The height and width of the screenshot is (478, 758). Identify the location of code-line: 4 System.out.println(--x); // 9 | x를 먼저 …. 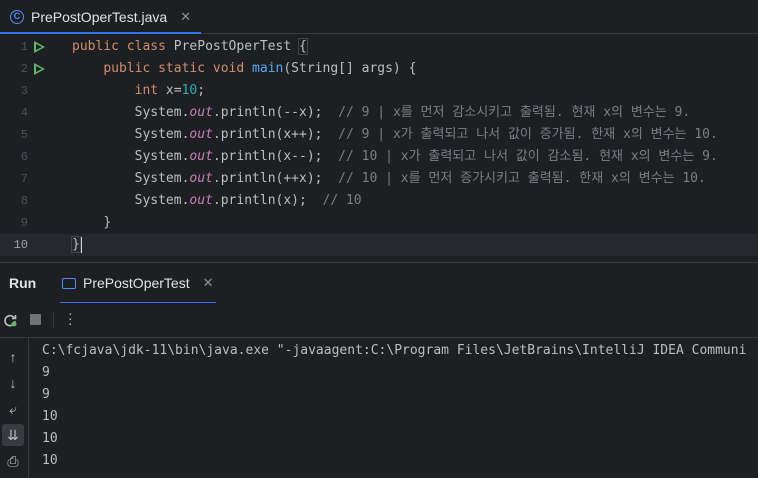
(379, 113).